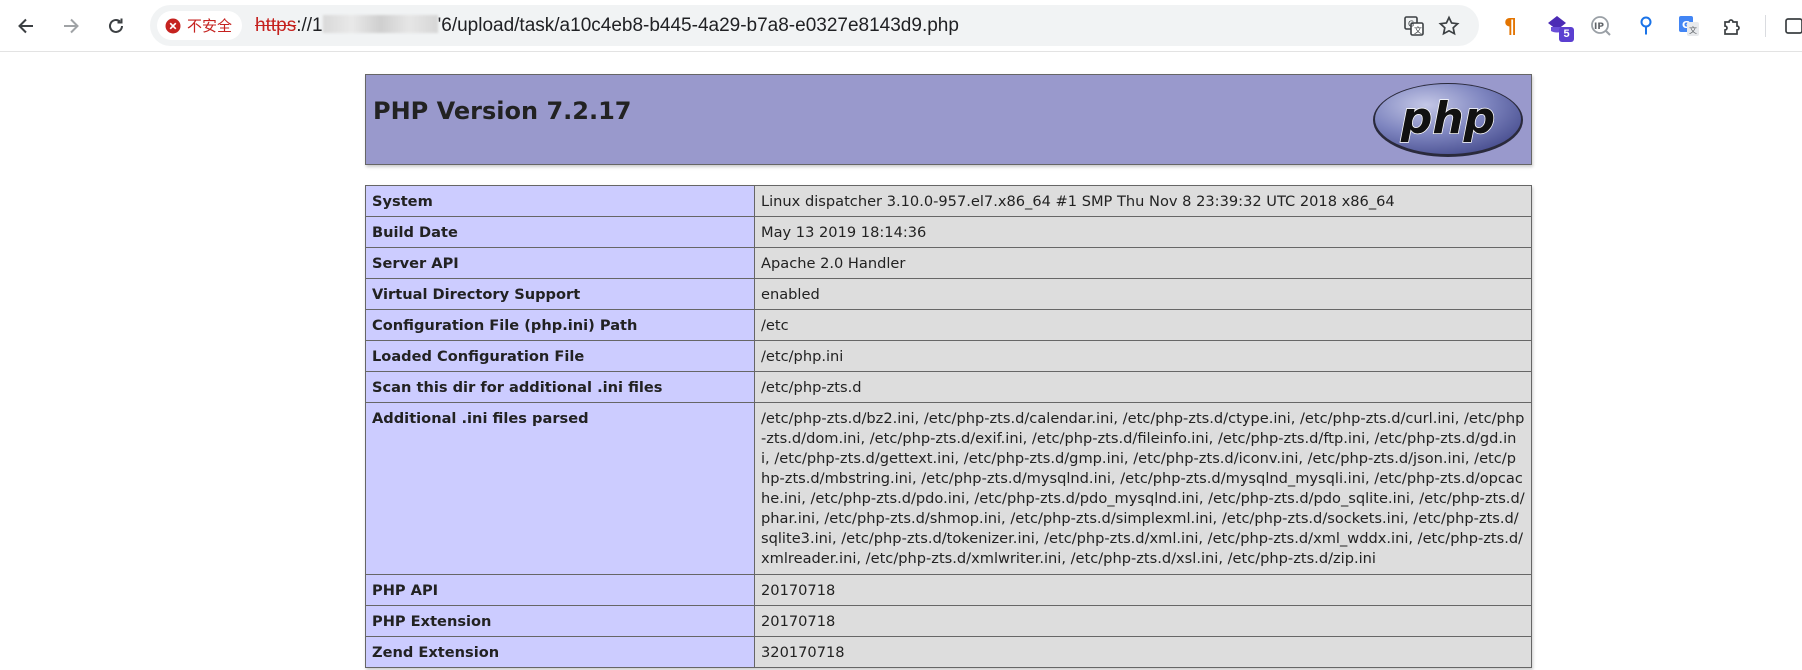 This screenshot has height=670, width=1802. I want to click on table-row: Virtual Directory Support enabled, so click(948, 294).